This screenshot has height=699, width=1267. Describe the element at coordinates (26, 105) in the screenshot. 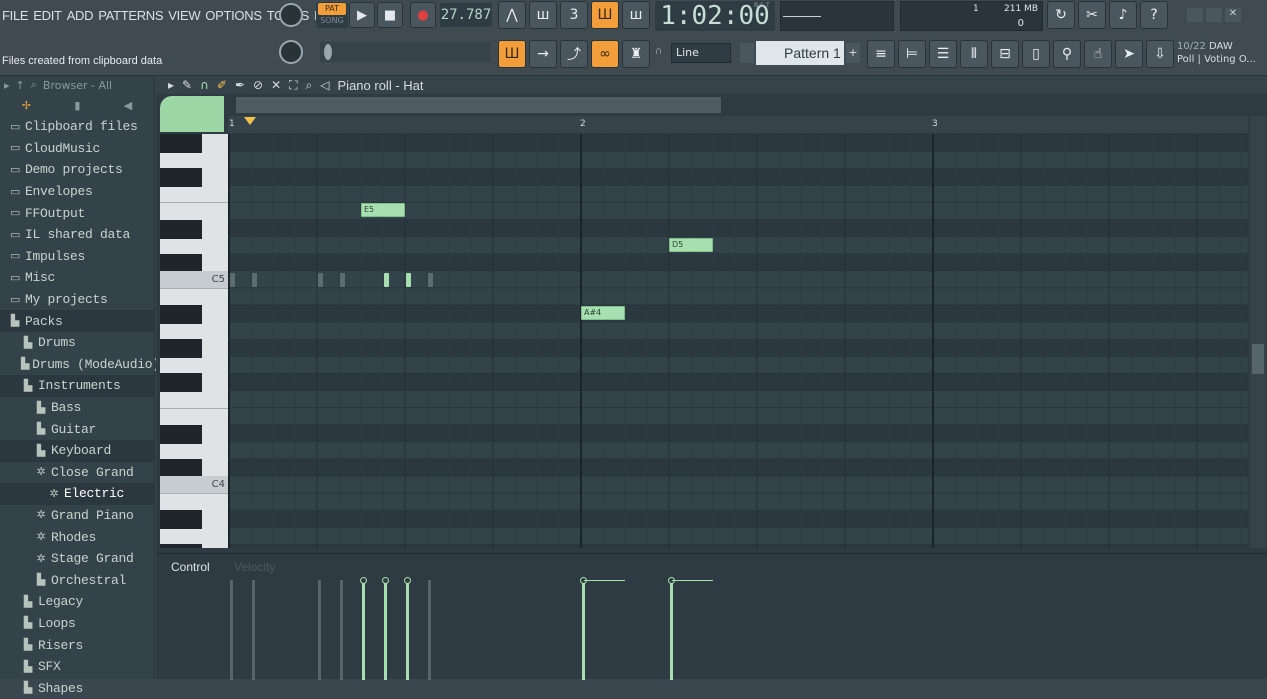

I see `all-files-icon: ✢` at that location.